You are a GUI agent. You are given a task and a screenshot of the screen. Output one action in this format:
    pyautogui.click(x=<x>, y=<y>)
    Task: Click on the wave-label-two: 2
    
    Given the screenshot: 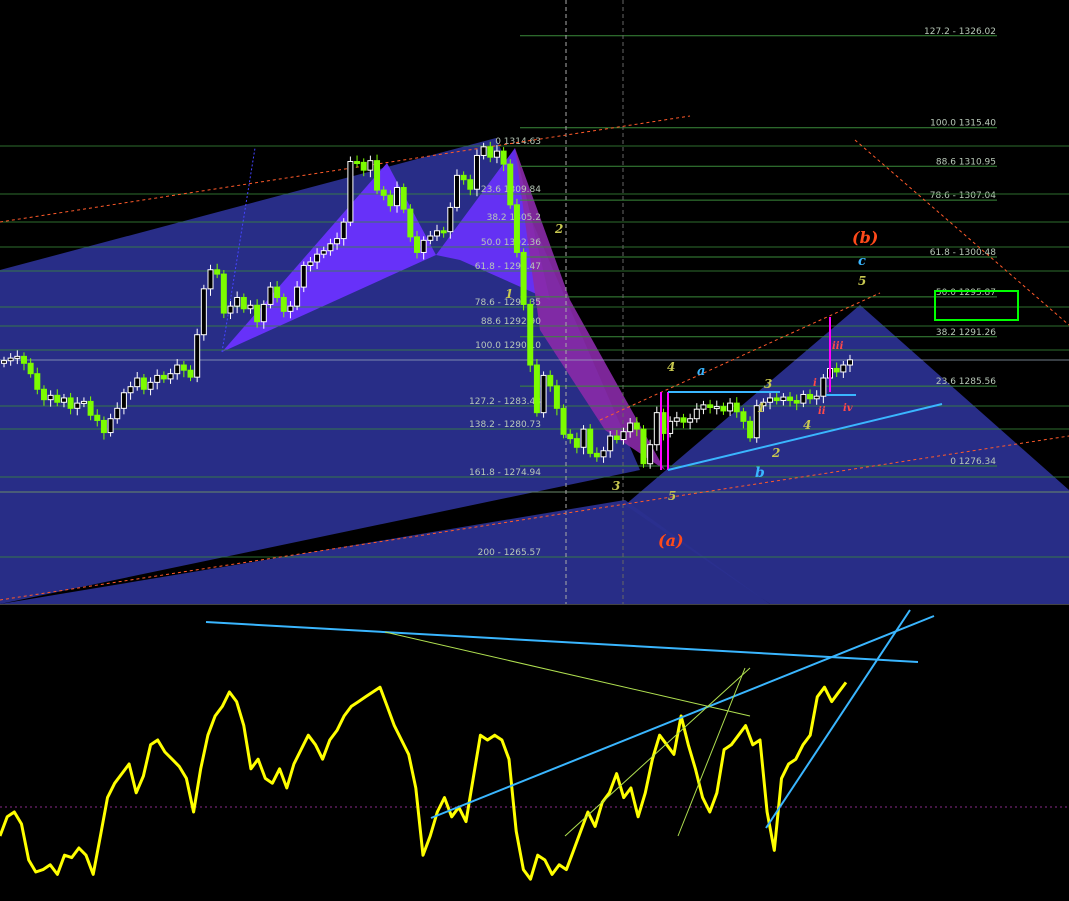 What is the action you would take?
    pyautogui.click(x=775, y=453)
    